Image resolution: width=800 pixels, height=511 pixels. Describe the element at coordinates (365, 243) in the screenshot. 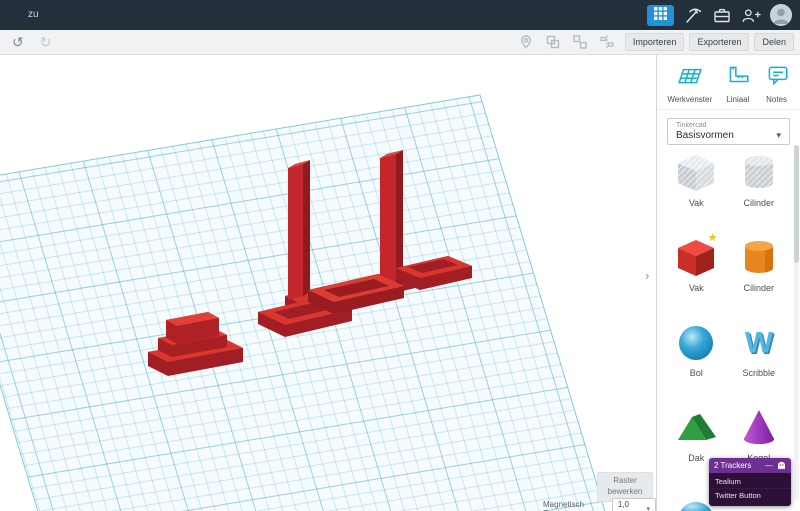

I see `model-chair-frame` at that location.